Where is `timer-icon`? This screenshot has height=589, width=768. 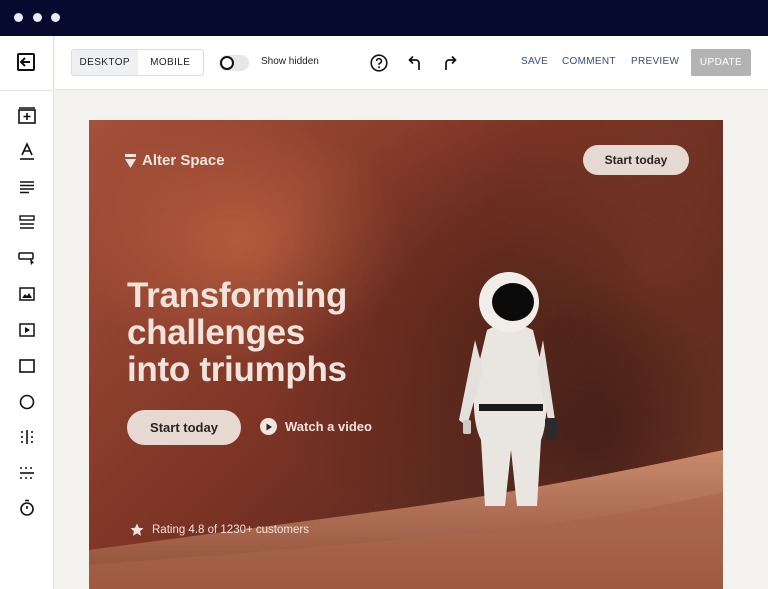
timer-icon is located at coordinates (27, 508).